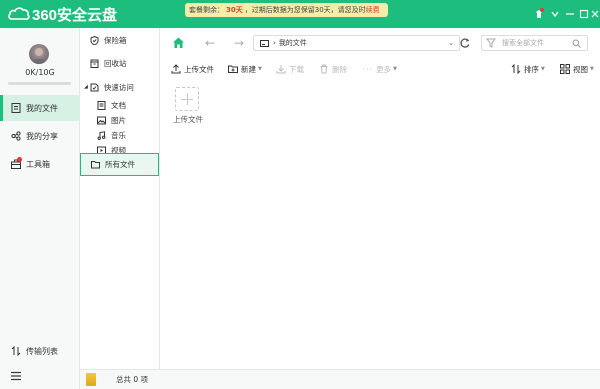  I want to click on nav-label: 我的文件, so click(42, 108).